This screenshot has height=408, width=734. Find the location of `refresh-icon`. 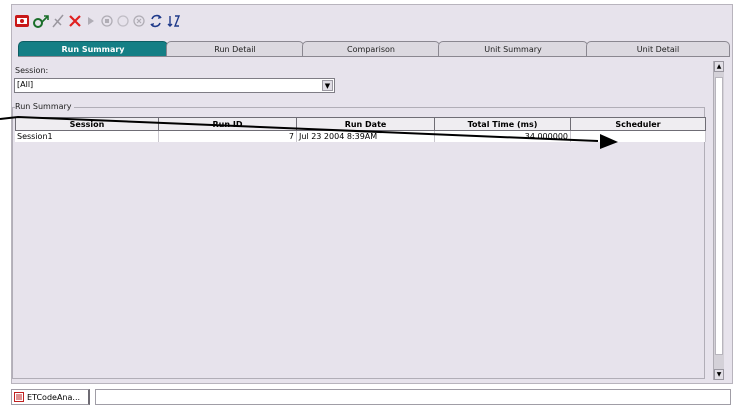

refresh-icon is located at coordinates (156, 21).